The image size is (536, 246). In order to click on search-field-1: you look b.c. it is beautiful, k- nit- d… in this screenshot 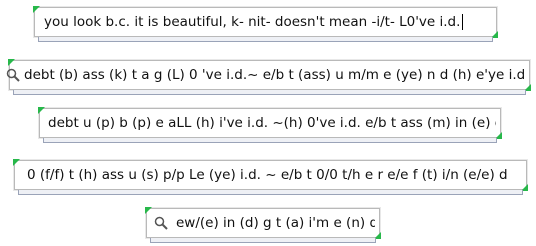, I will do `click(265, 24)`.